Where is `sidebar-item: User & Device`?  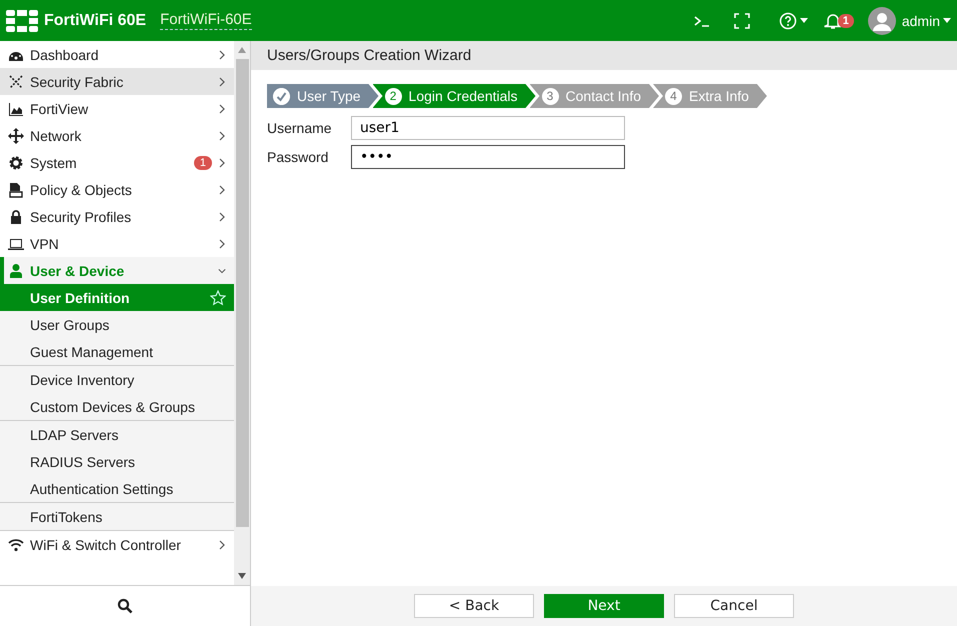 sidebar-item: User & Device is located at coordinates (117, 270).